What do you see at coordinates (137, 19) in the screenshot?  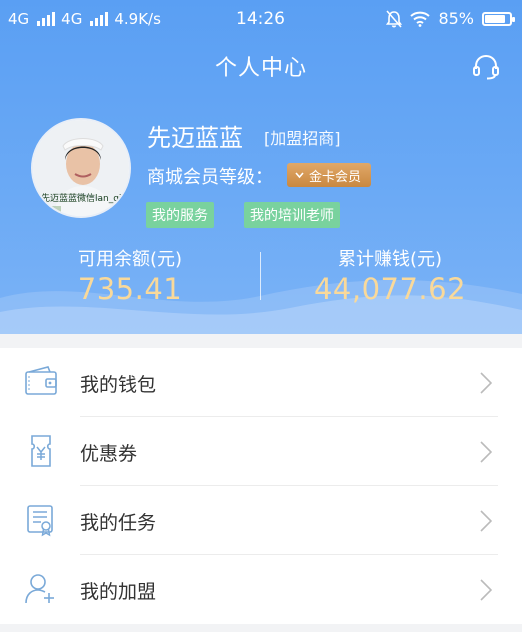 I see `network-speed: 4.9K/s` at bounding box center [137, 19].